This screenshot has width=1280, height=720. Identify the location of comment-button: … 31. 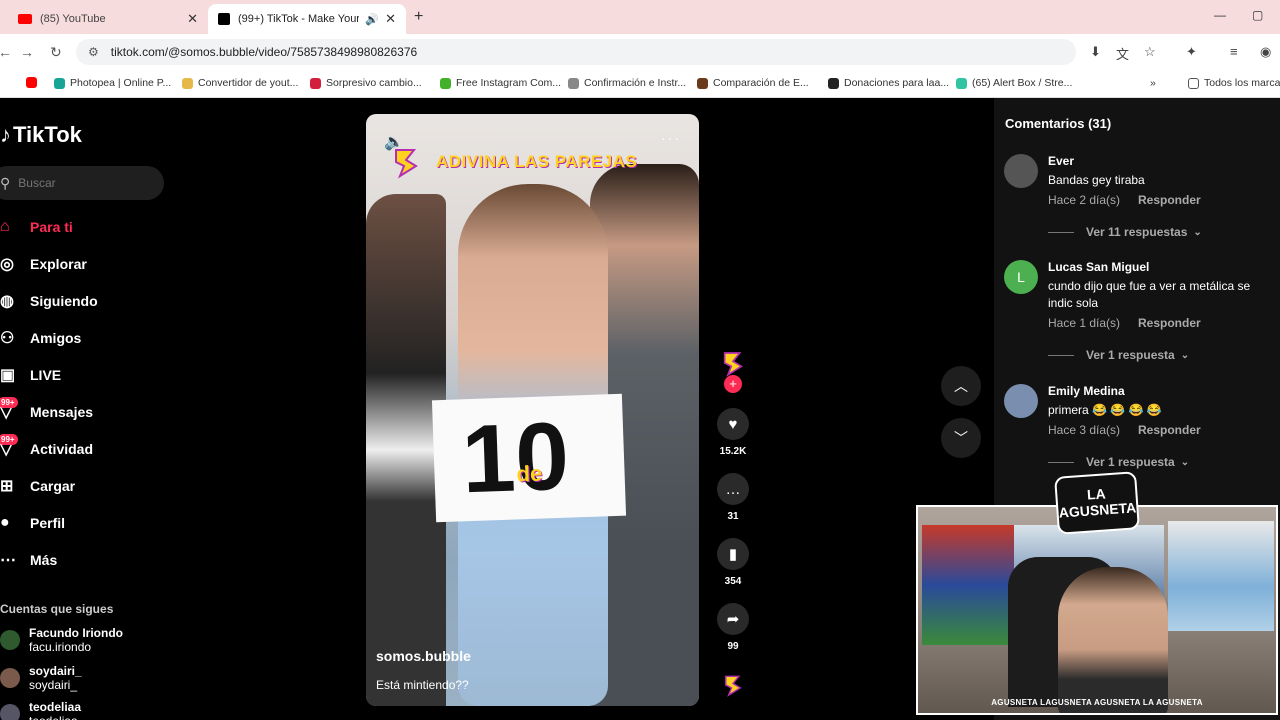
(733, 497).